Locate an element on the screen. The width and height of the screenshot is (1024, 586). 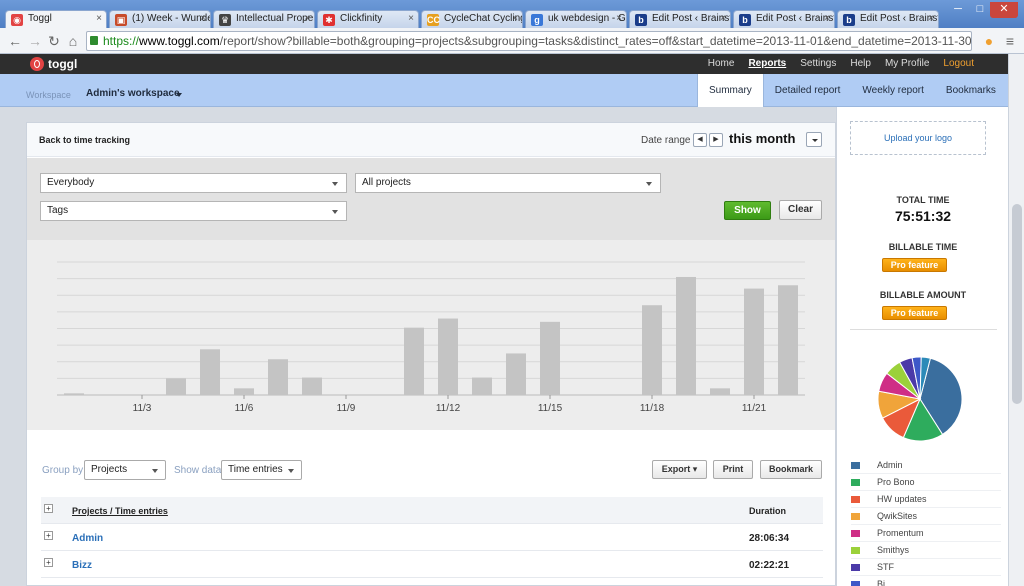
date-range-dropdown is located at coordinates (814, 139).